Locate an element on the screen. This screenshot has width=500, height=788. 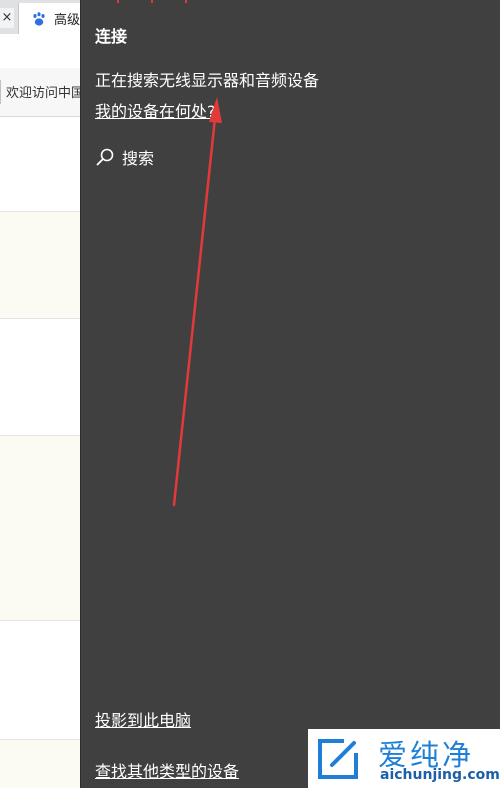
address-bar is located at coordinates (40, 51).